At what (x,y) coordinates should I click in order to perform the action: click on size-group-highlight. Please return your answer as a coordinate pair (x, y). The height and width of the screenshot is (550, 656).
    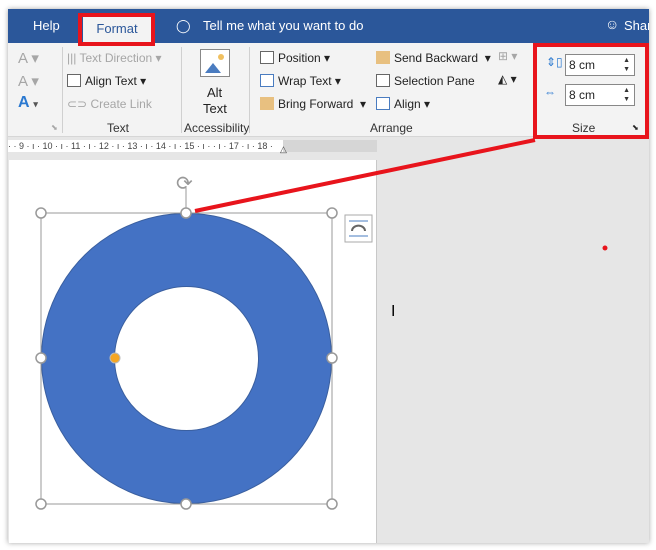
    Looking at the image, I should click on (591, 91).